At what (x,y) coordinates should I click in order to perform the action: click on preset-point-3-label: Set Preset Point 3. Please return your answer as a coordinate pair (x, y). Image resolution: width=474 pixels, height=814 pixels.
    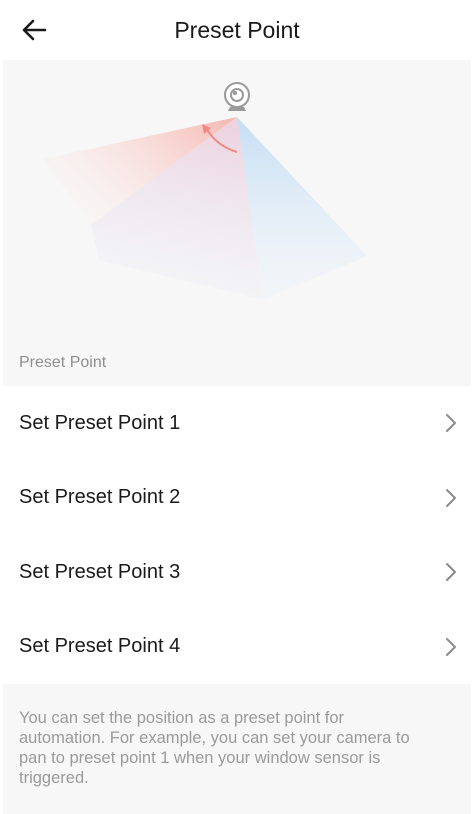
    Looking at the image, I should click on (100, 571).